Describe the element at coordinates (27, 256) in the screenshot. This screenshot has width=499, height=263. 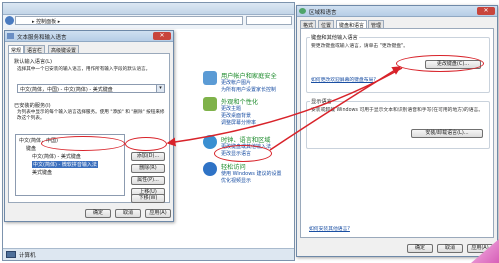
I see `status-text: 计算机` at that location.